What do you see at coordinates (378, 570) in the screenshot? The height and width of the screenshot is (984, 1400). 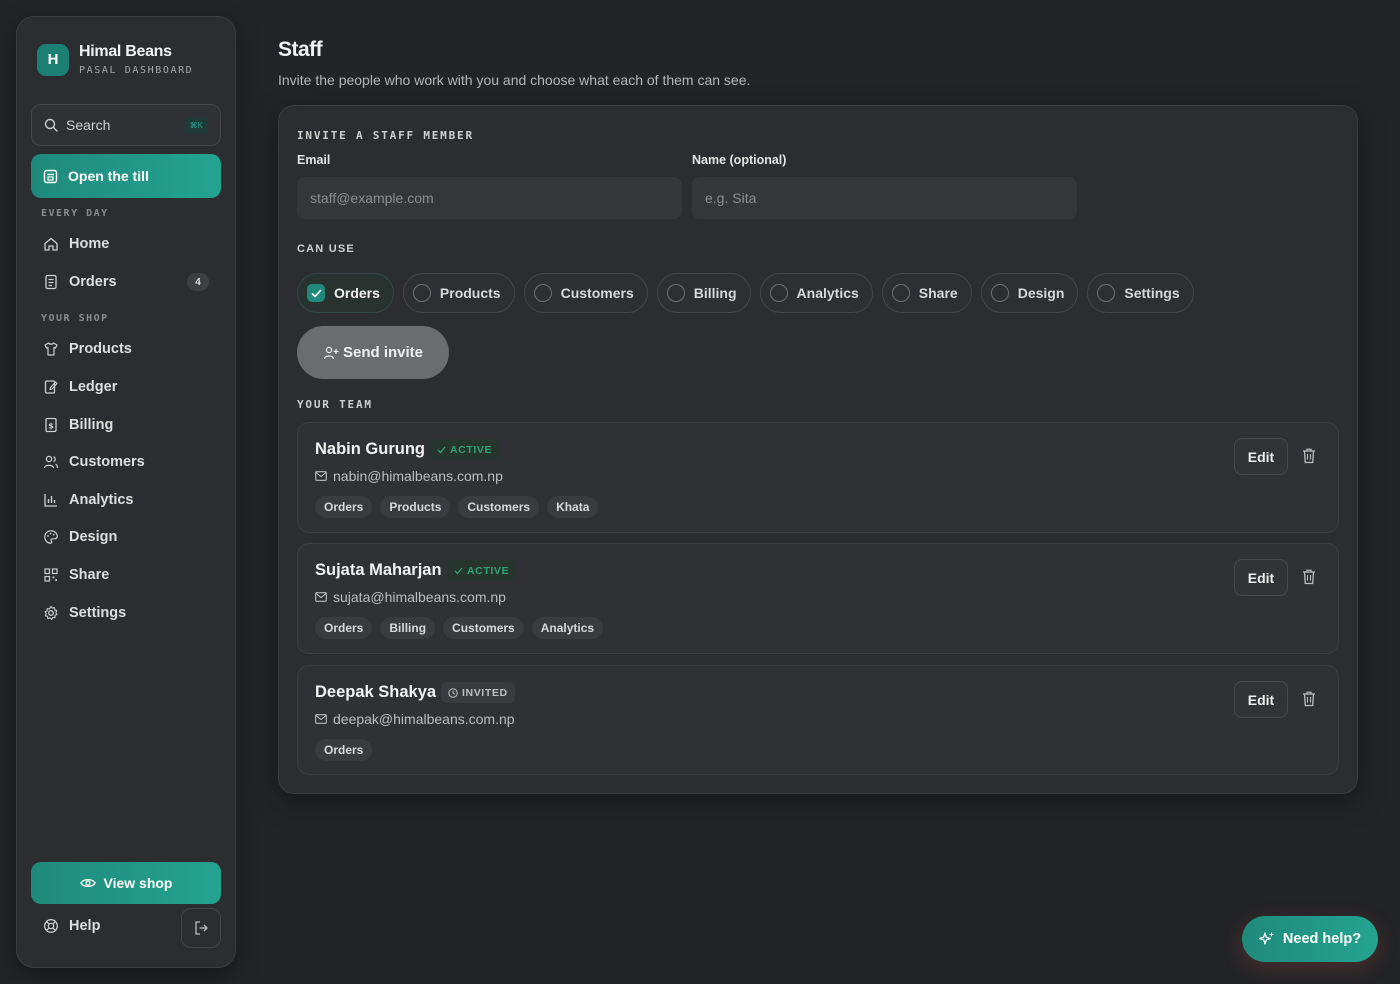 I see `member-name: Sujata Maharjan` at bounding box center [378, 570].